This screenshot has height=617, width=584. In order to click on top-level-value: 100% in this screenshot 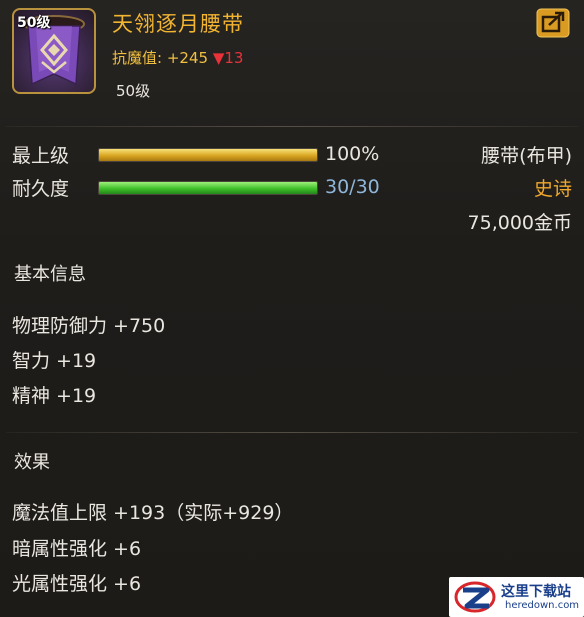, I will do `click(352, 154)`.